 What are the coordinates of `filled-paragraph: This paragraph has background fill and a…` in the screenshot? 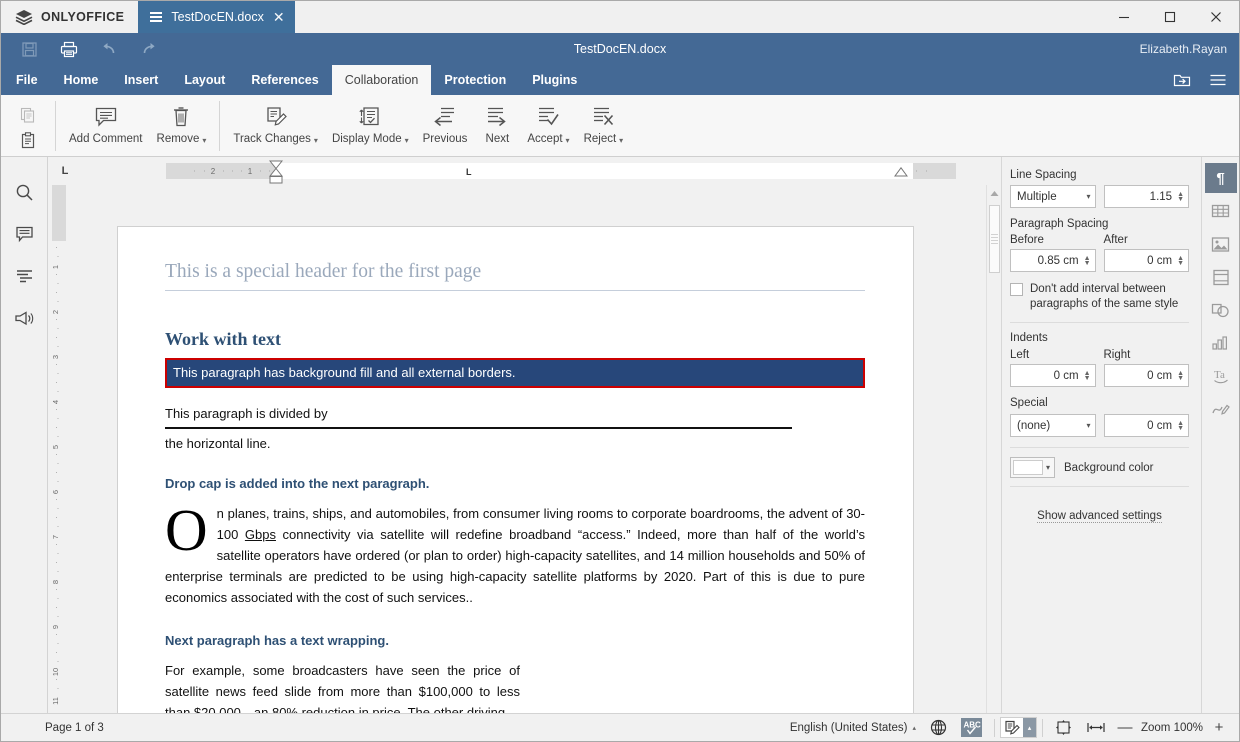 It's located at (515, 373).